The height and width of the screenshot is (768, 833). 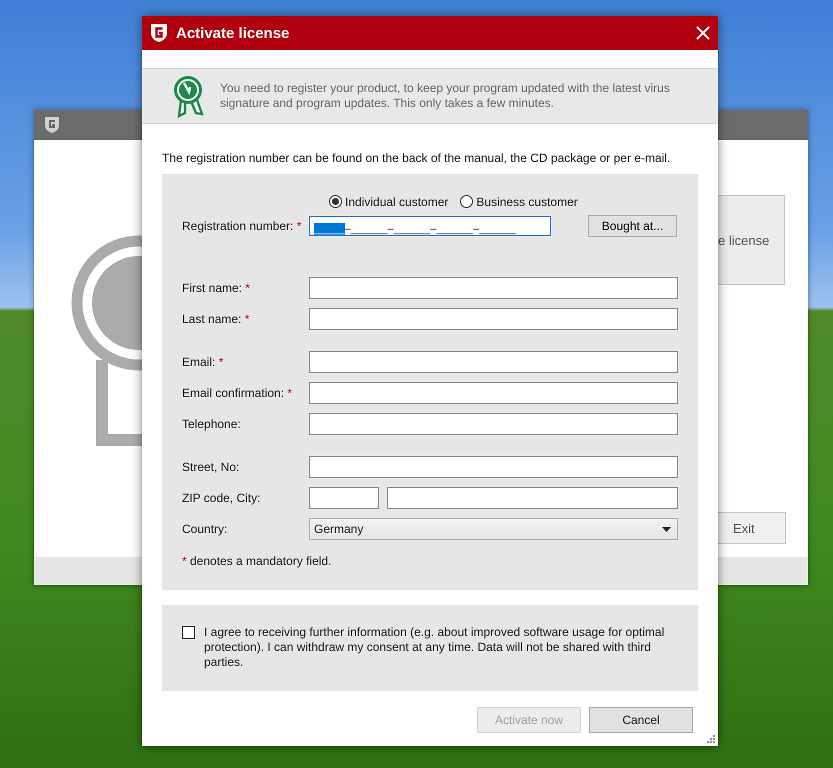 What do you see at coordinates (216, 319) in the screenshot?
I see `field-label: Last name: *` at bounding box center [216, 319].